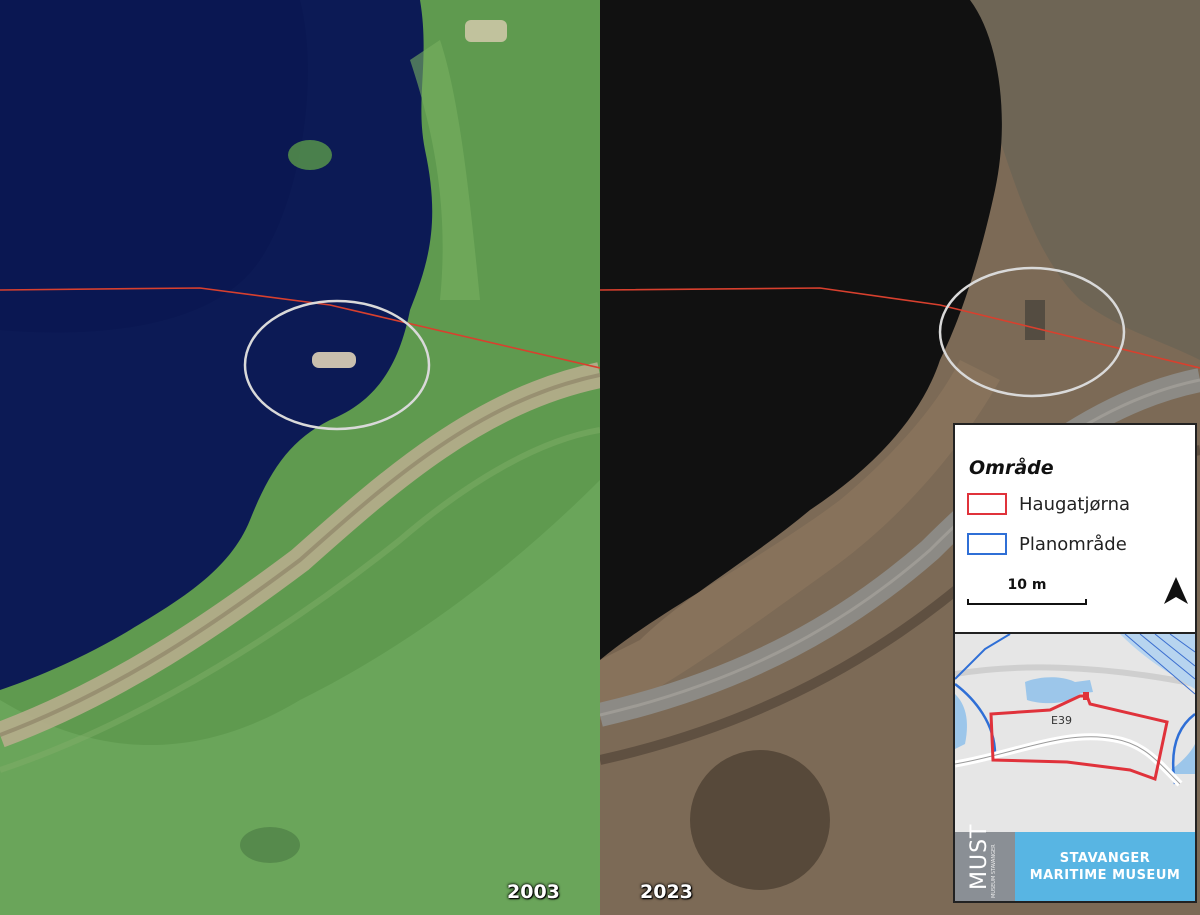 The image size is (1200, 915). I want to click on overview-map-graphic, so click(1075, 734).